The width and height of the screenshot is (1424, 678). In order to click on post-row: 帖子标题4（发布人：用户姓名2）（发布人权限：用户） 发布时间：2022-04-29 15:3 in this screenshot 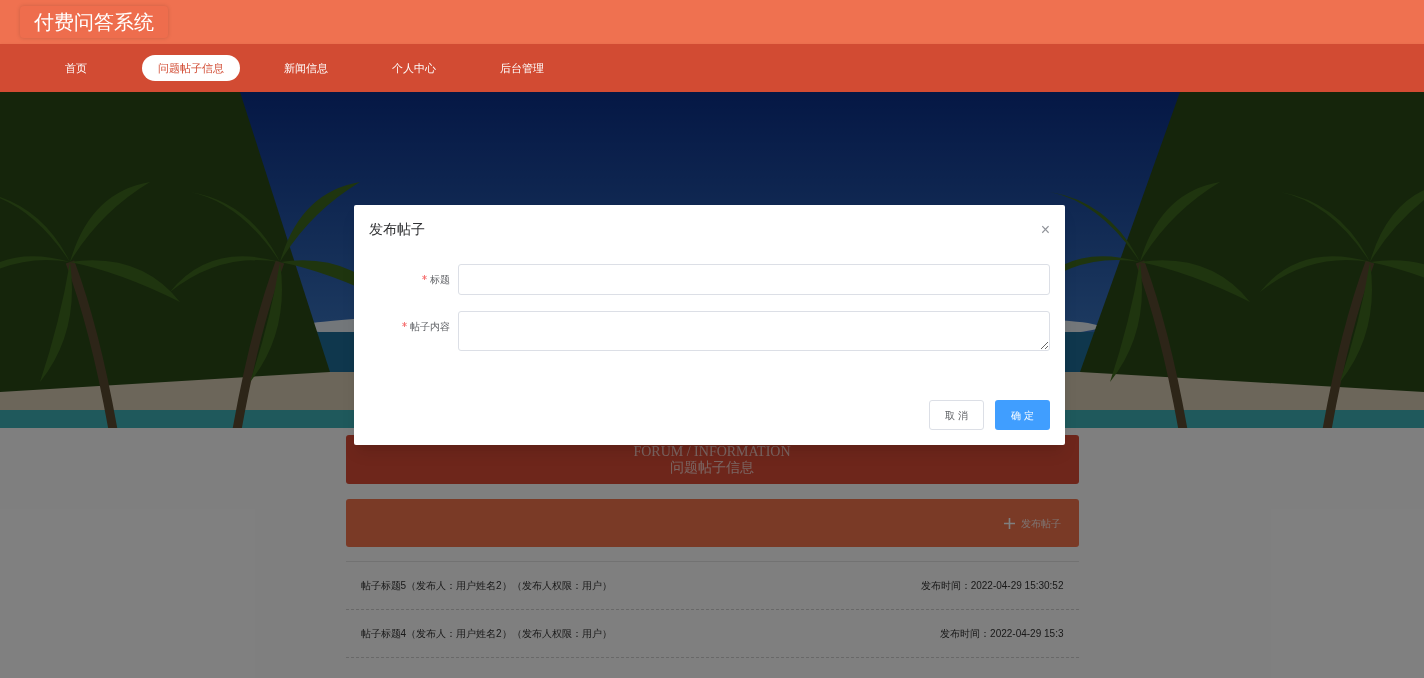, I will do `click(712, 634)`.